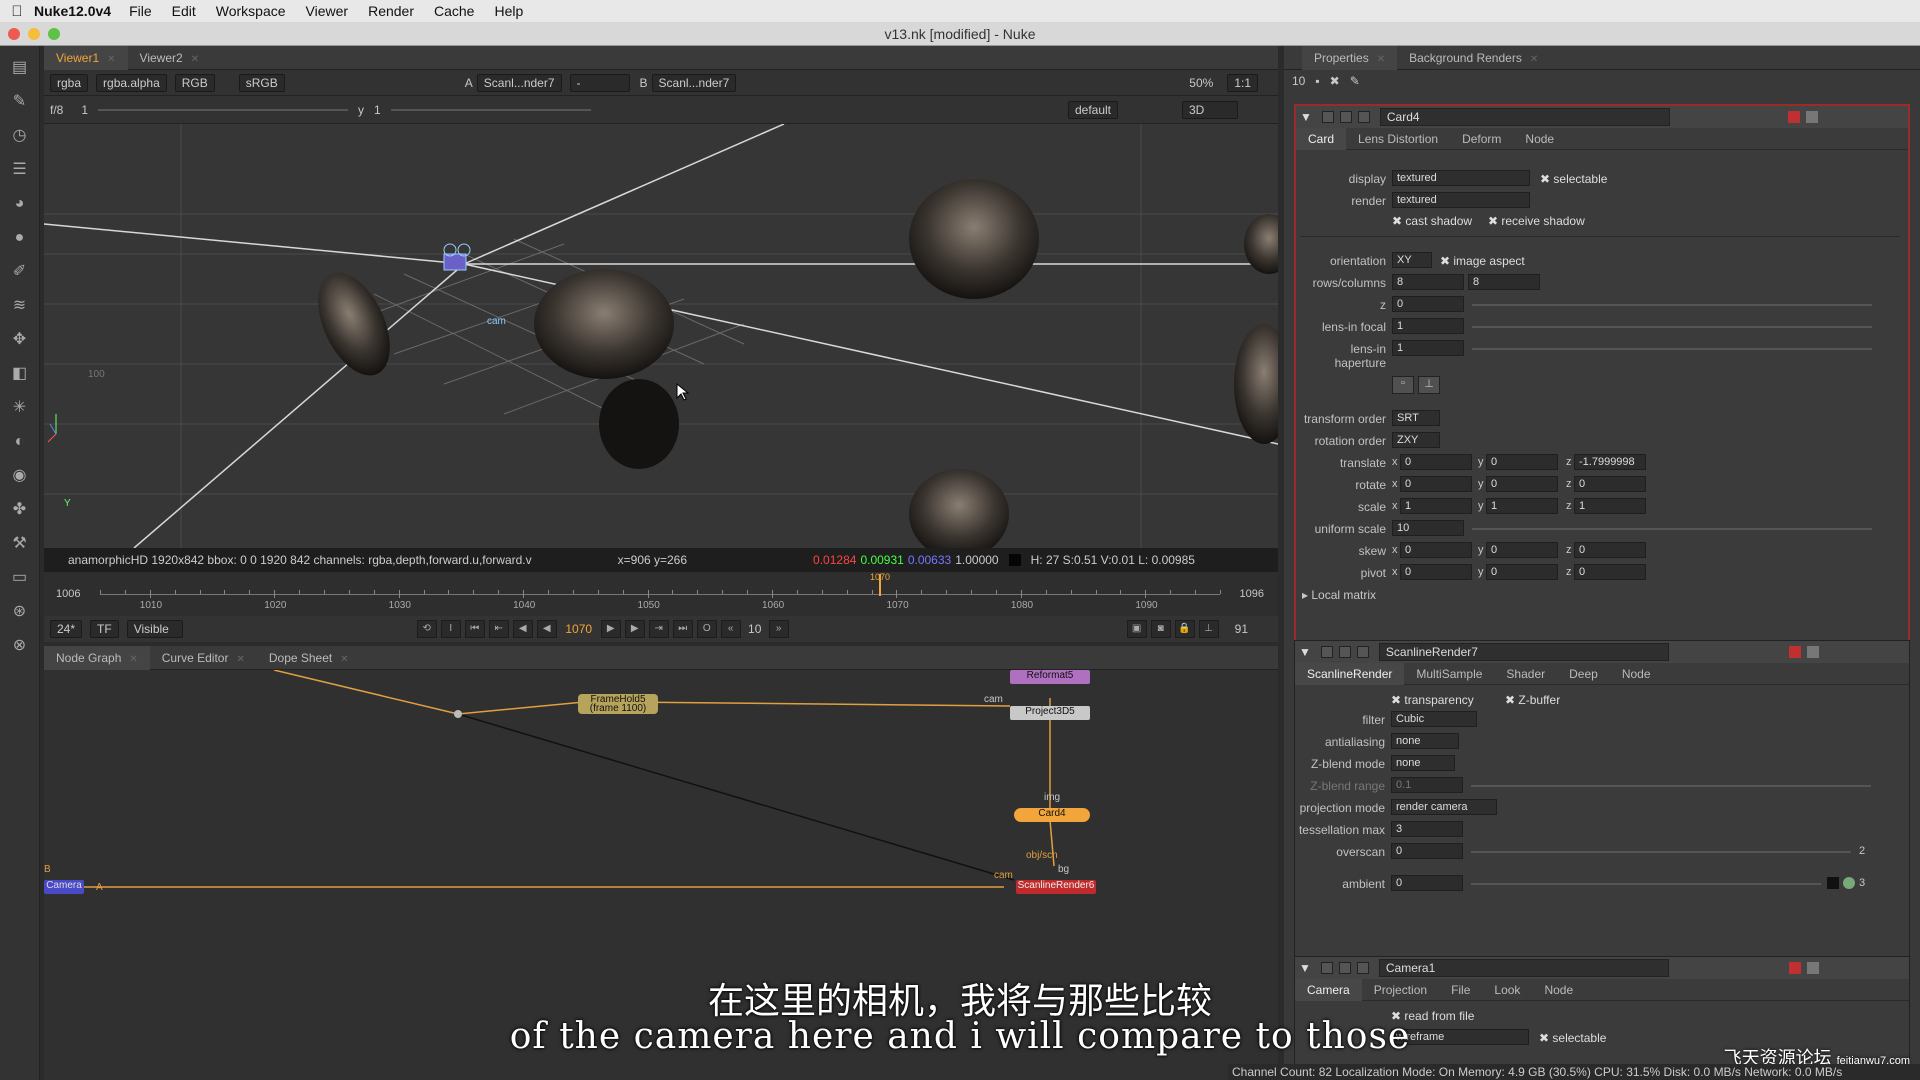 The image size is (1920, 1080). I want to click on last-frame-button: ⏭, so click(682, 629).